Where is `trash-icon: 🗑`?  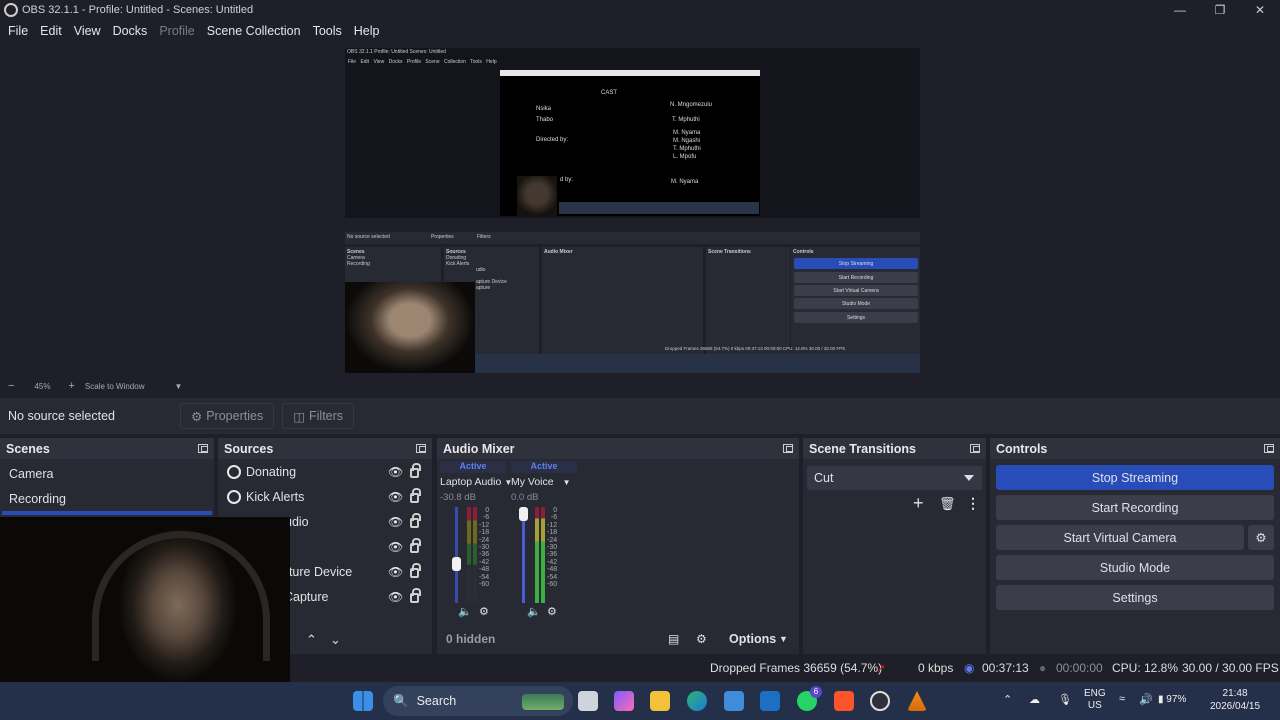 trash-icon: 🗑 is located at coordinates (947, 504).